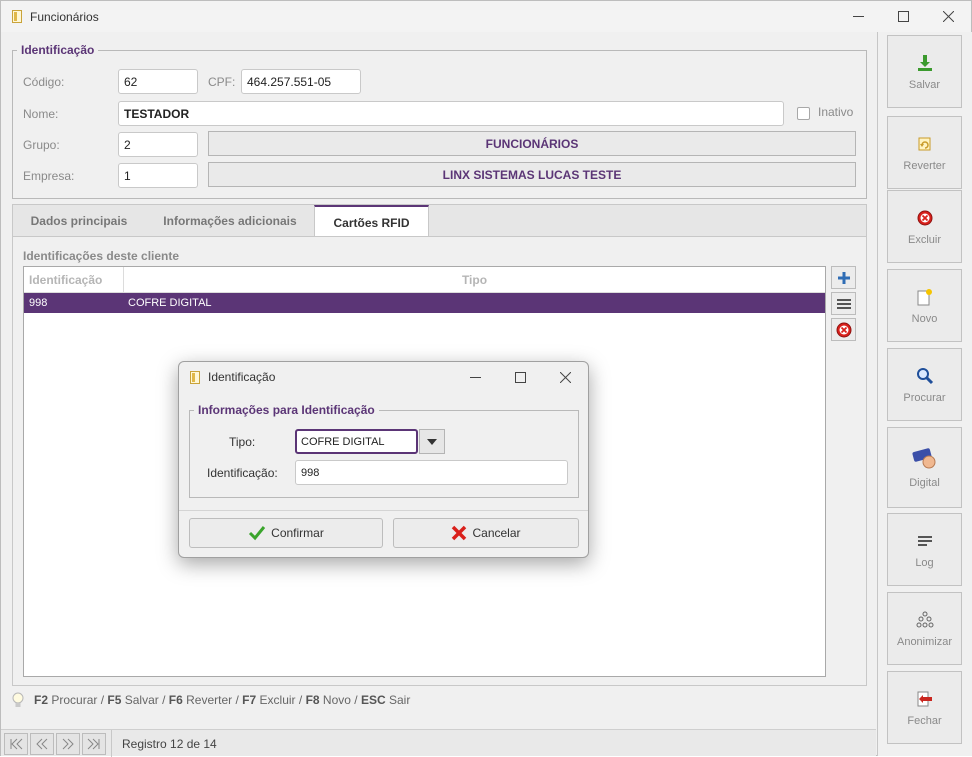 The width and height of the screenshot is (972, 757). I want to click on codigo-label: Código:, so click(44, 82).